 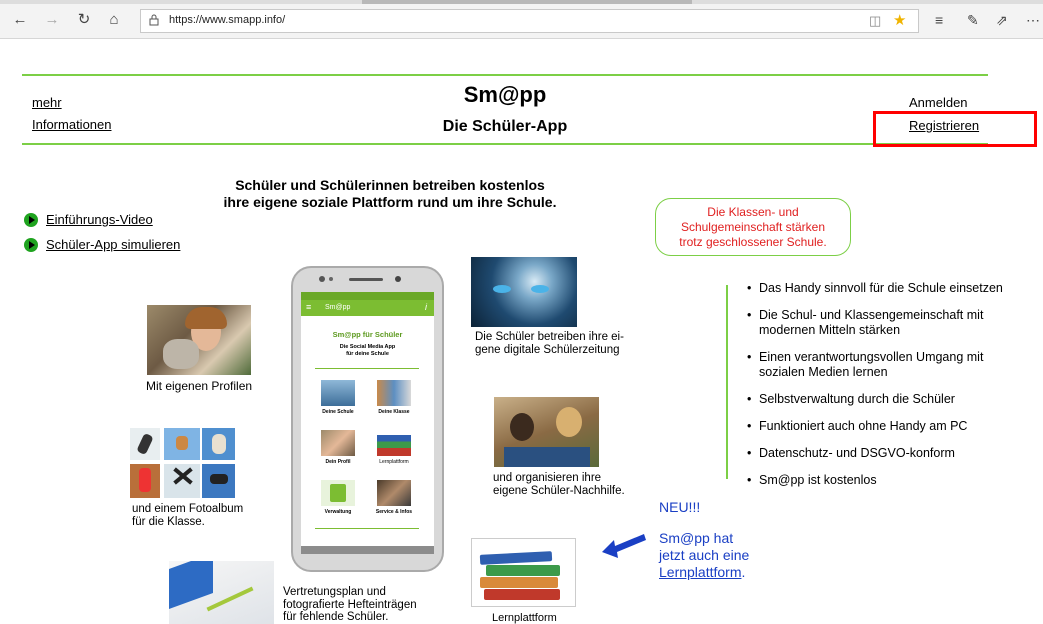 I want to click on phone-subheading: Die Social Media App für deine Schule, so click(x=367, y=351).